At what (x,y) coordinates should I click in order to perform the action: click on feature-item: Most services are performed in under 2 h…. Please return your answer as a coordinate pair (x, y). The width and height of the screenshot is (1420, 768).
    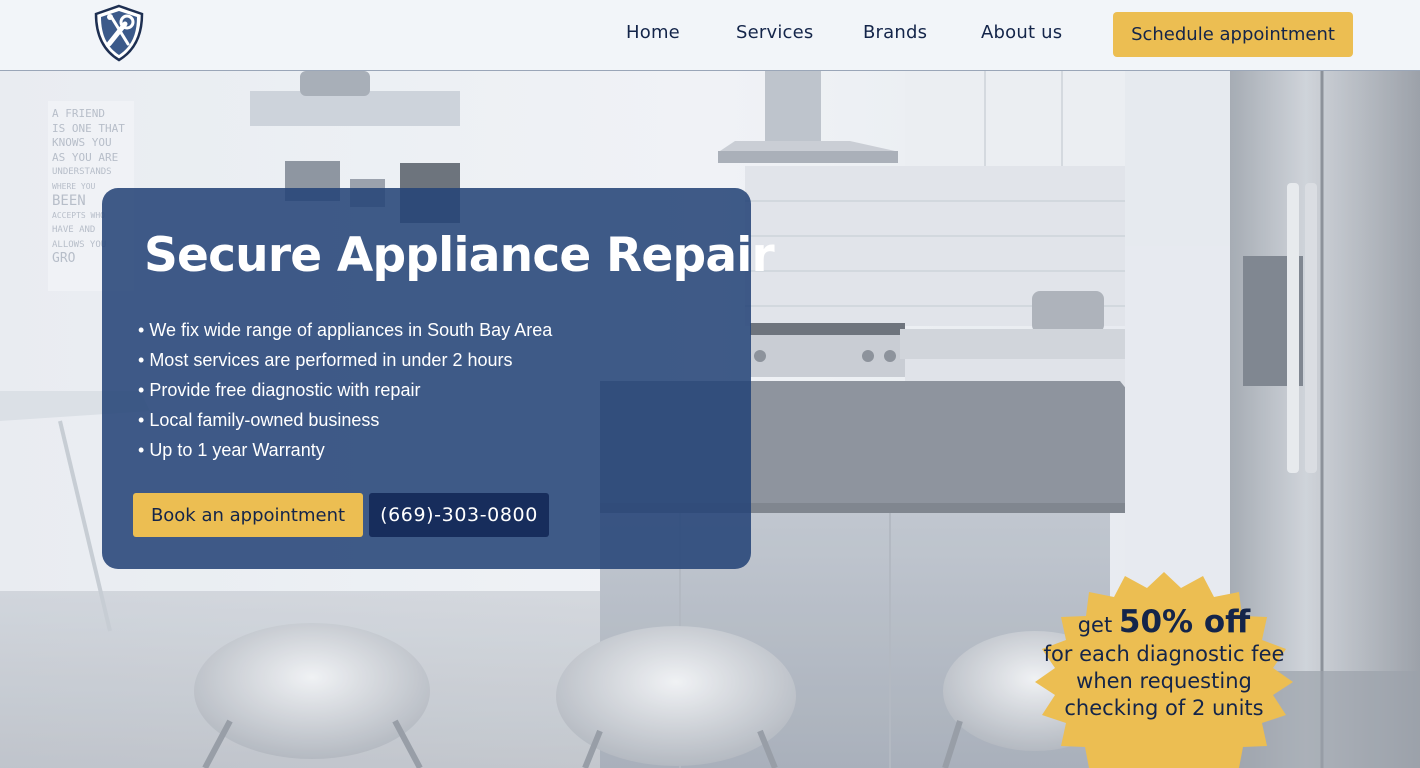
    Looking at the image, I should click on (345, 360).